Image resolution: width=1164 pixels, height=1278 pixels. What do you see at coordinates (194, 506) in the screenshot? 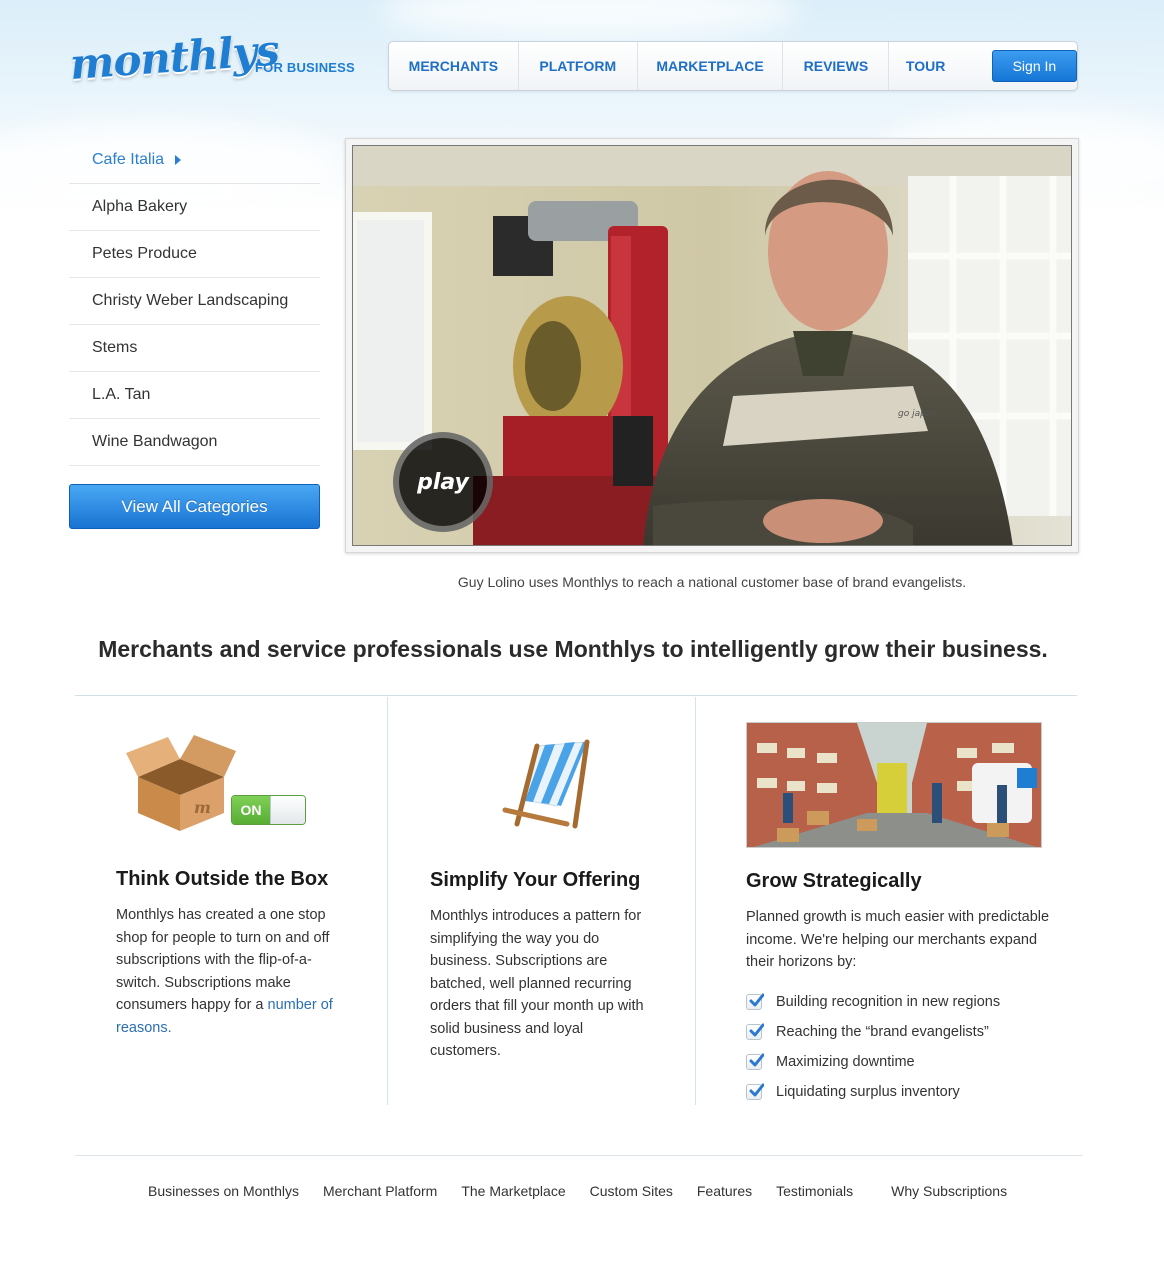
I see `view-all-categories-button: View All Categories` at bounding box center [194, 506].